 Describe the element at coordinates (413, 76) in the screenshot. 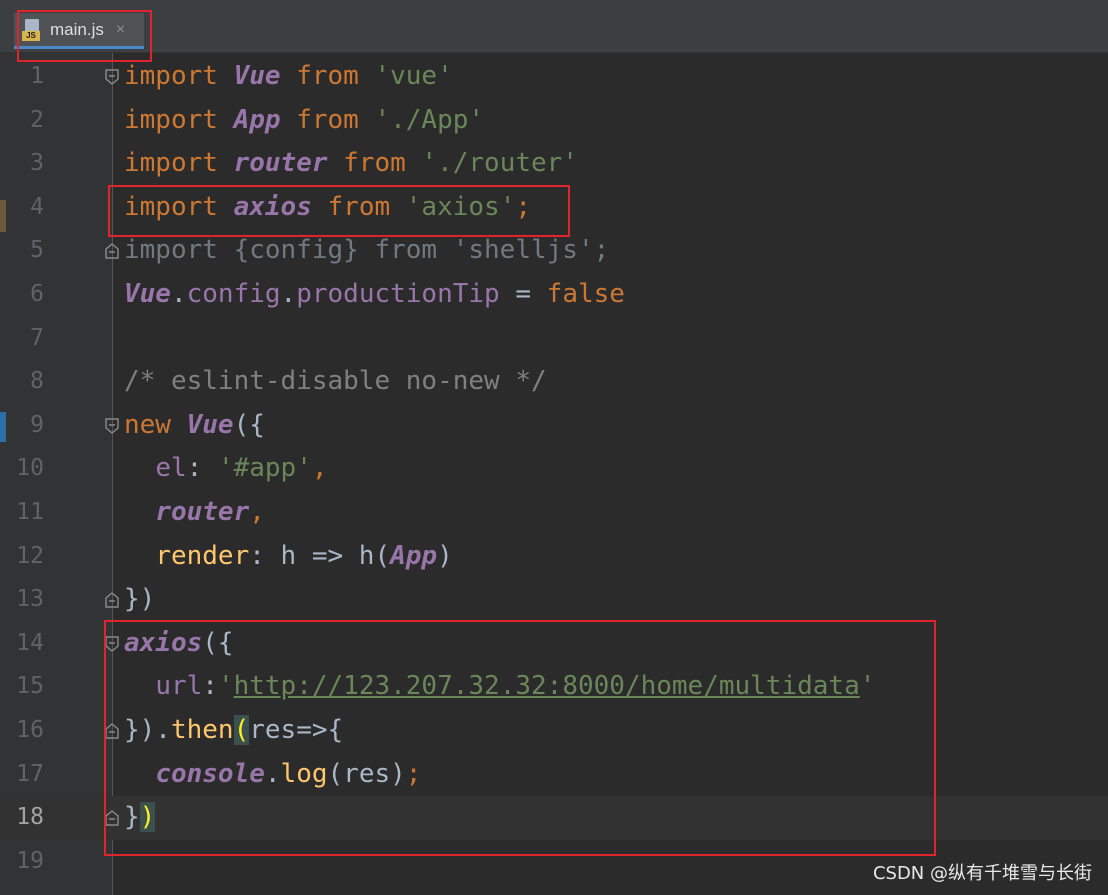

I see `code-token: 'vue'` at that location.